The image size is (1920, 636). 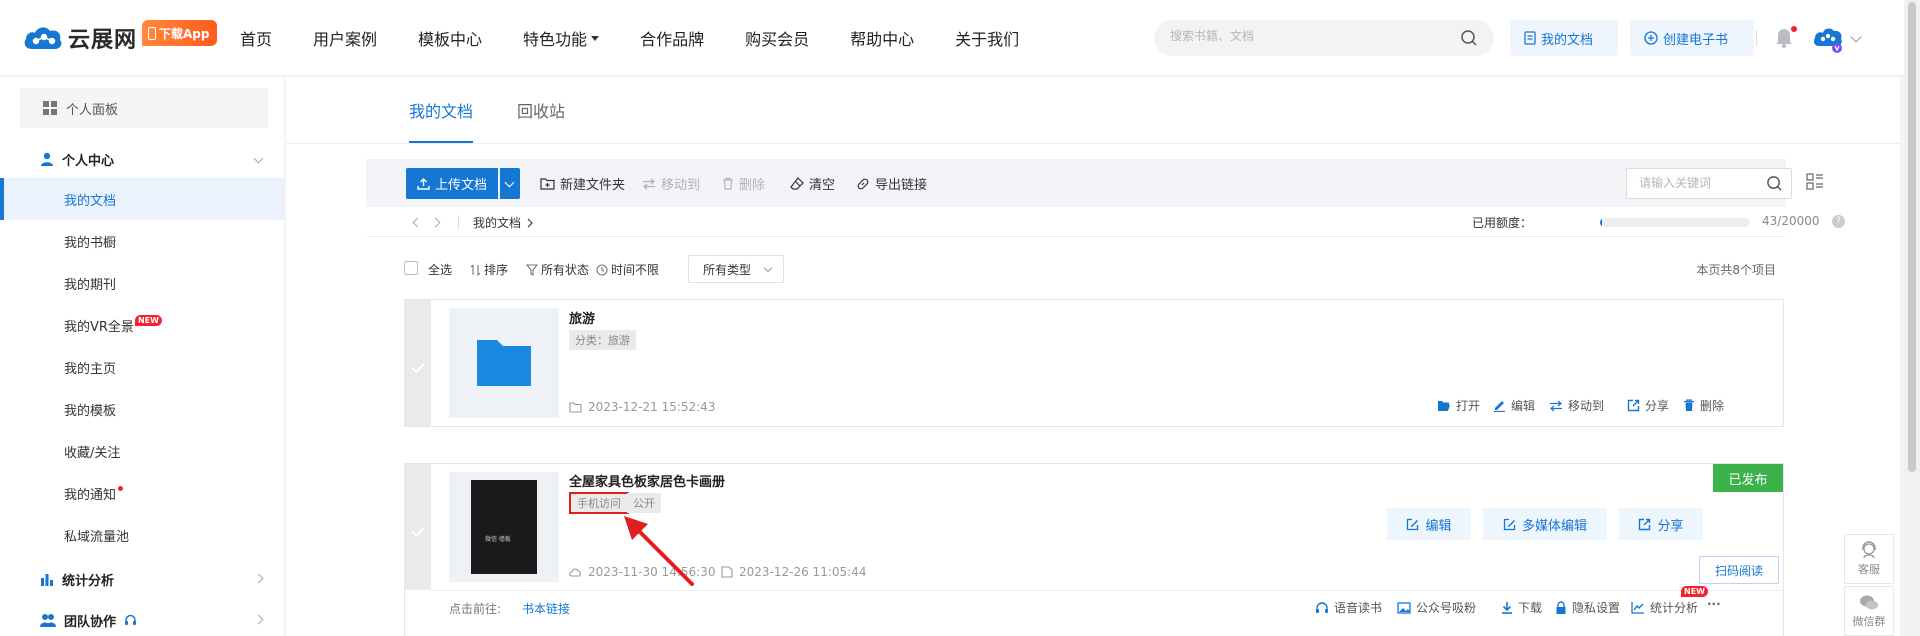 What do you see at coordinates (142, 199) in the screenshot?
I see `sidebar-item-my-docs: 我的文档` at bounding box center [142, 199].